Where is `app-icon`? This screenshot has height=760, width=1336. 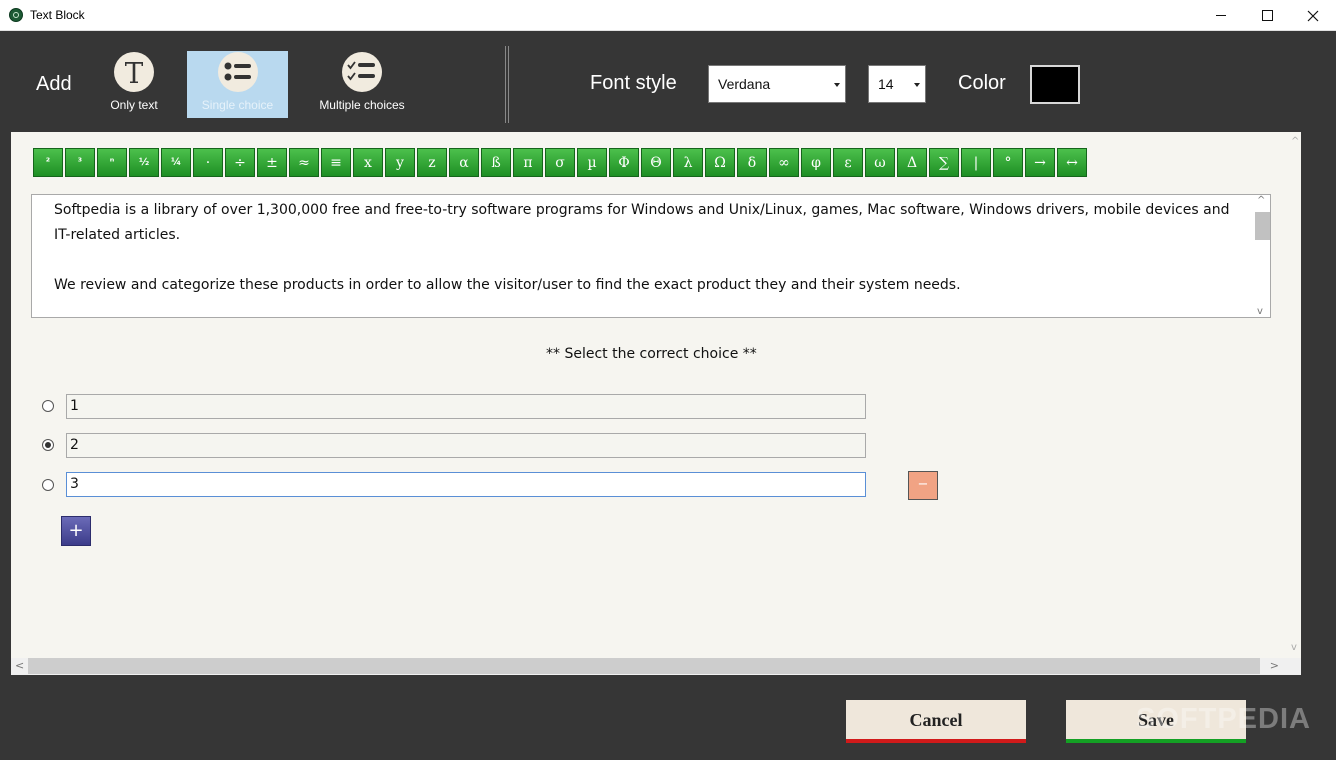
app-icon is located at coordinates (16, 15).